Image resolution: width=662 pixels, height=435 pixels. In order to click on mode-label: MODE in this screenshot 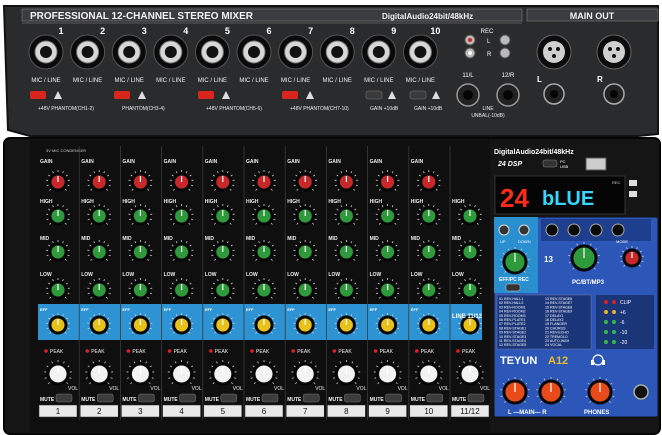, I will do `click(622, 241)`.